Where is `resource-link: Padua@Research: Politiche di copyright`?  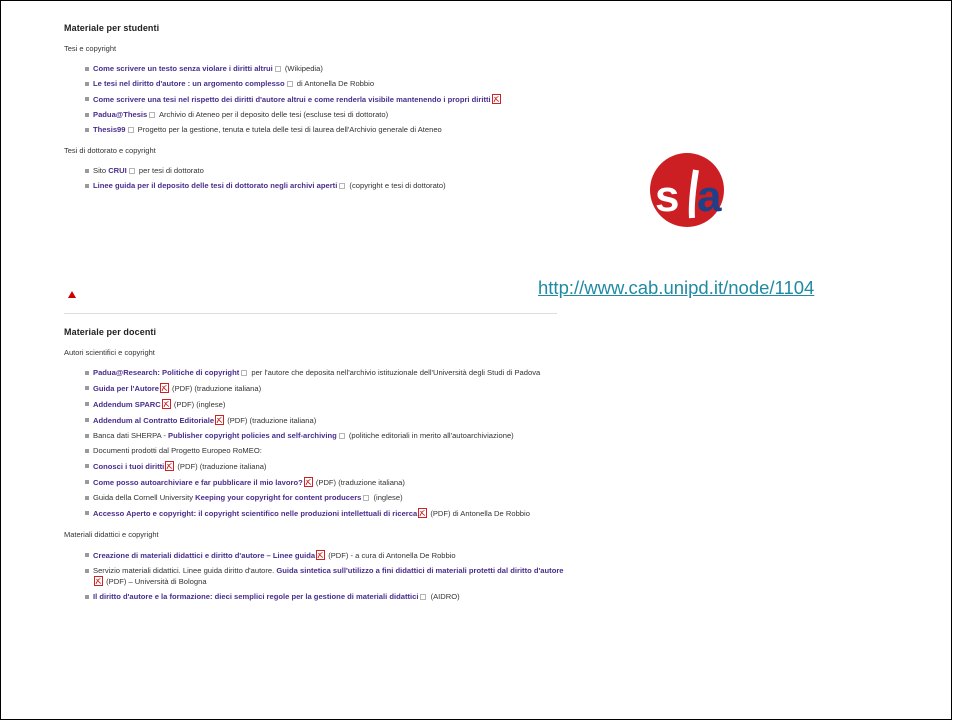
resource-link: Padua@Research: Politiche di copyright is located at coordinates (166, 372).